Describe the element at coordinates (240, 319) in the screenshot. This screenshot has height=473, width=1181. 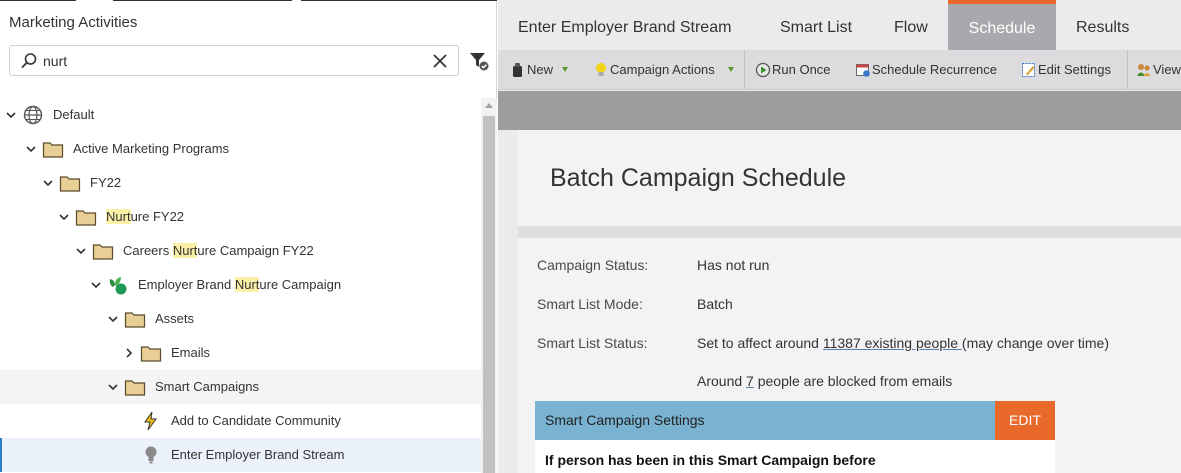
I see `tree-node: Assets` at that location.